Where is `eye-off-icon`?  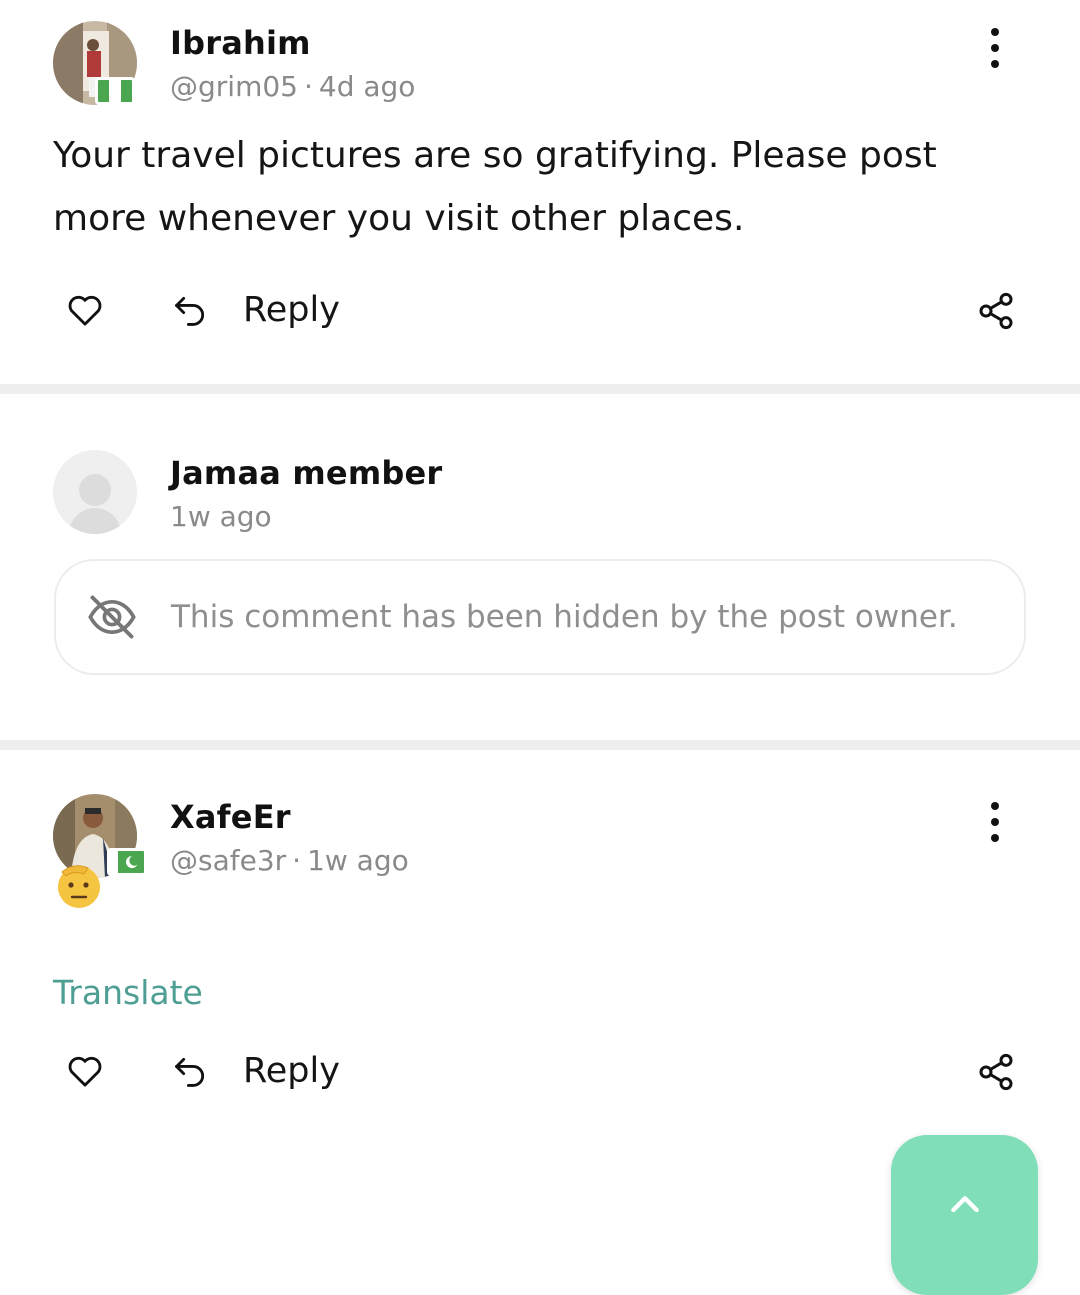
eye-off-icon is located at coordinates (112, 617).